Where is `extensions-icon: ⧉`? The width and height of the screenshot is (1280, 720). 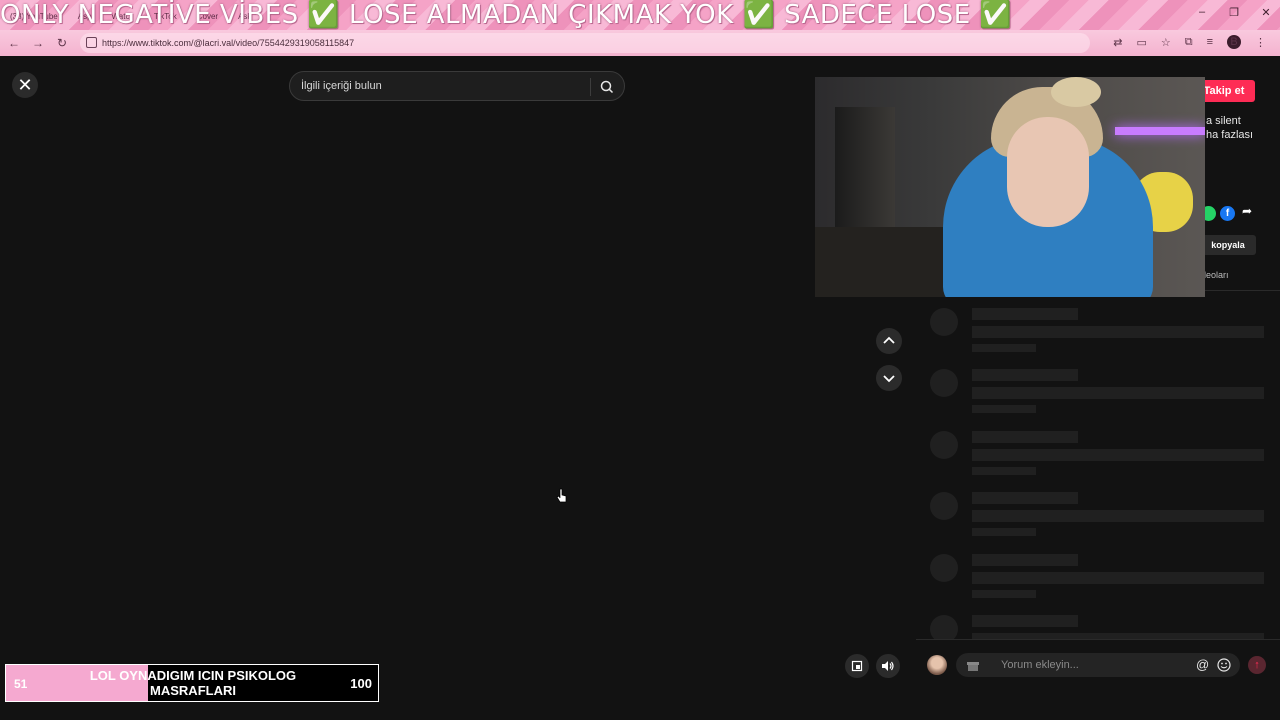
extensions-icon: ⧉ is located at coordinates (1189, 42).